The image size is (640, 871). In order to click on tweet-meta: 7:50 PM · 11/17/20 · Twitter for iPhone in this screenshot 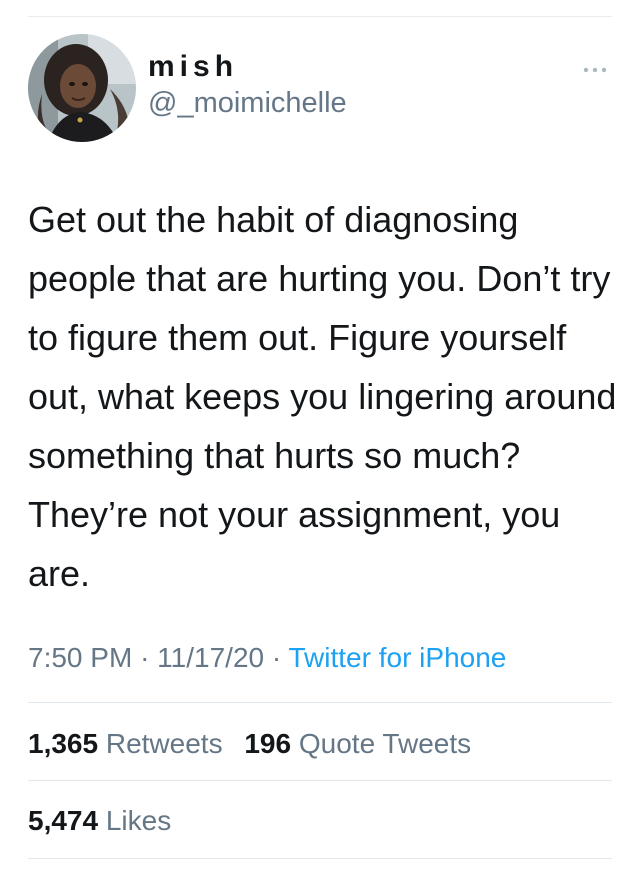, I will do `click(267, 658)`.